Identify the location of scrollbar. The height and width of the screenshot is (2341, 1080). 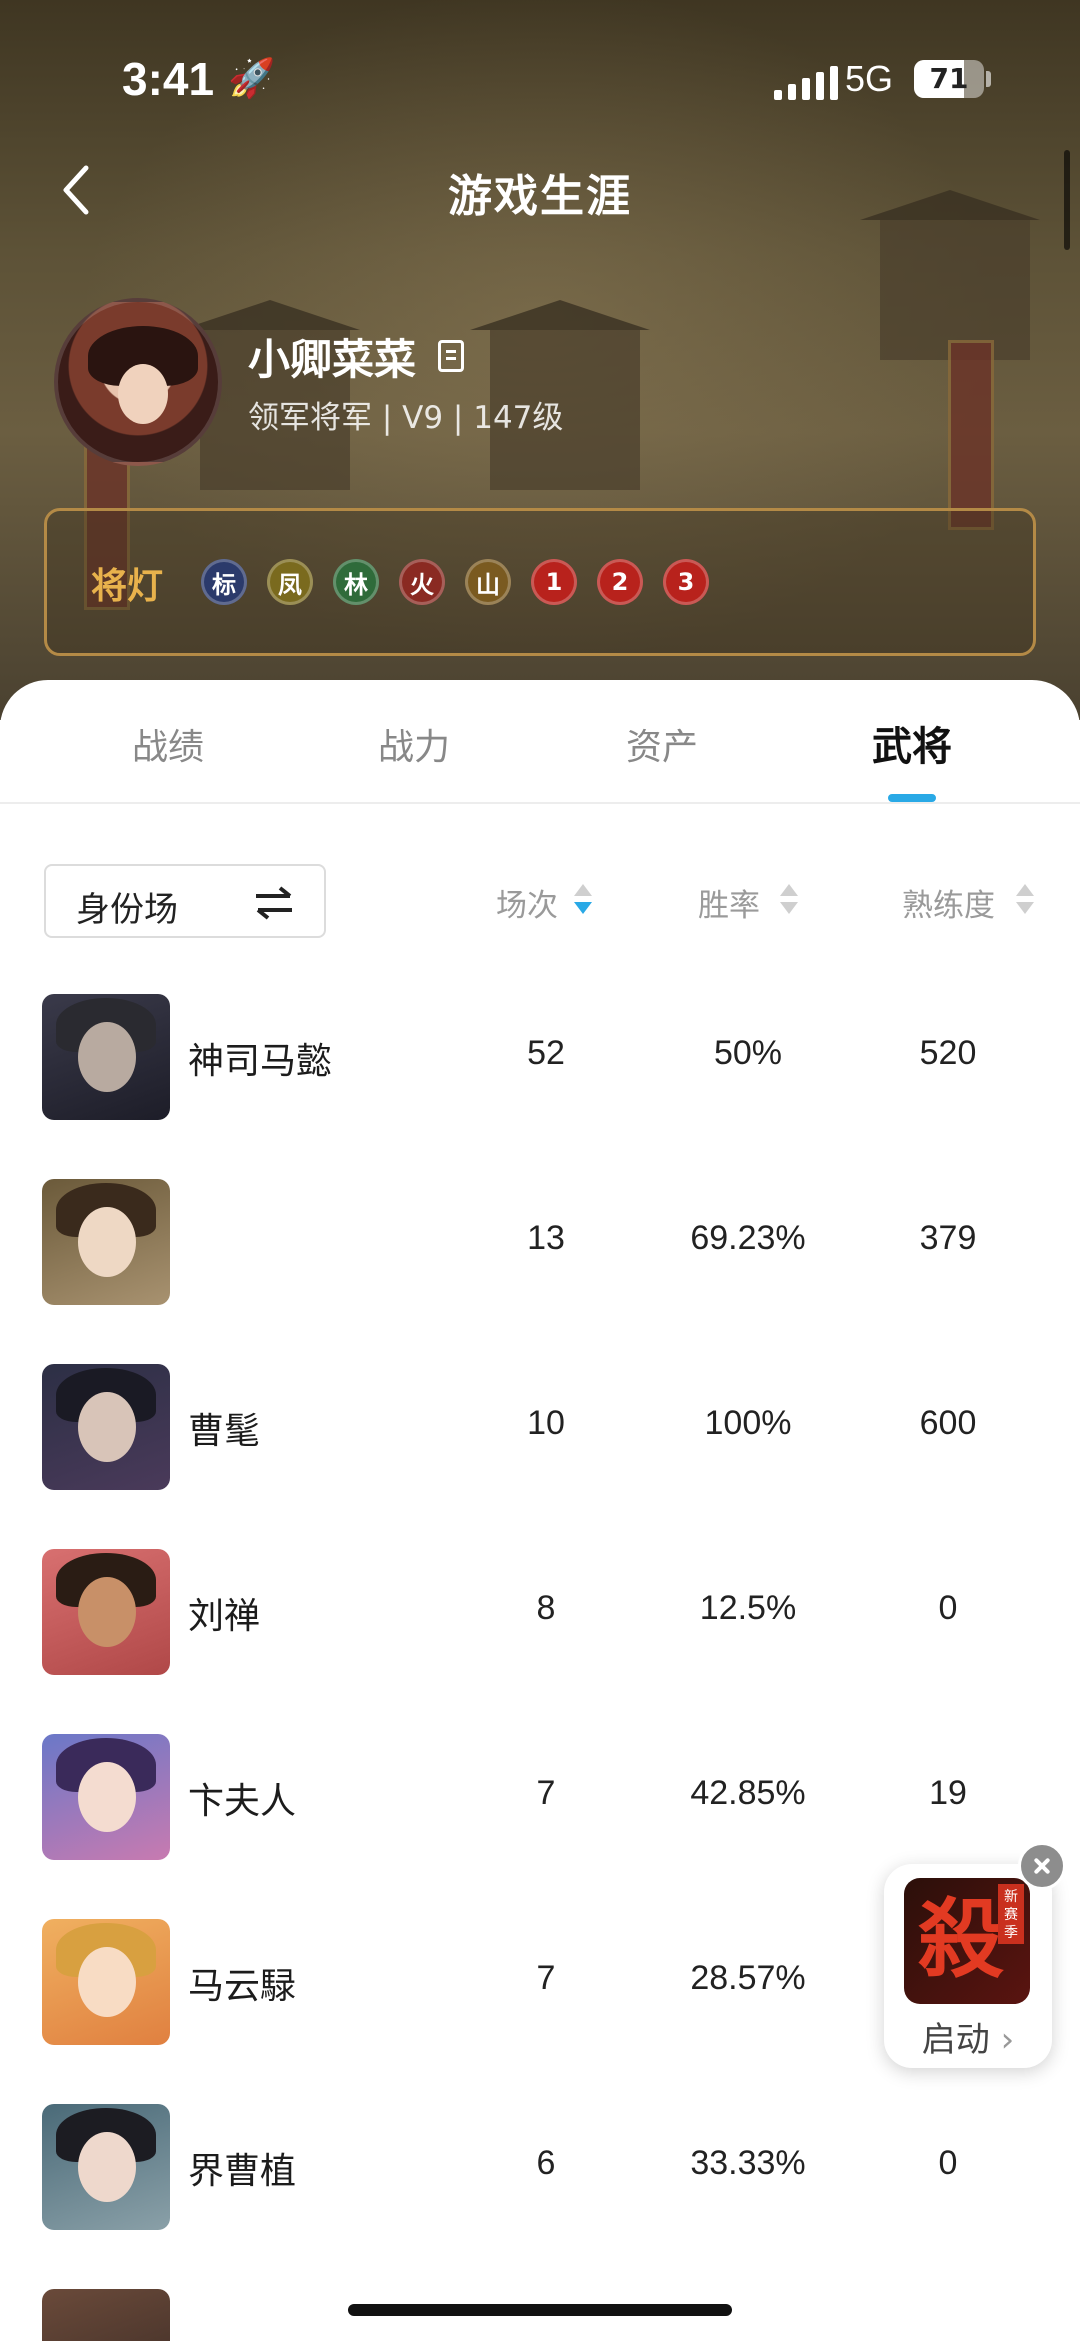
(1067, 200).